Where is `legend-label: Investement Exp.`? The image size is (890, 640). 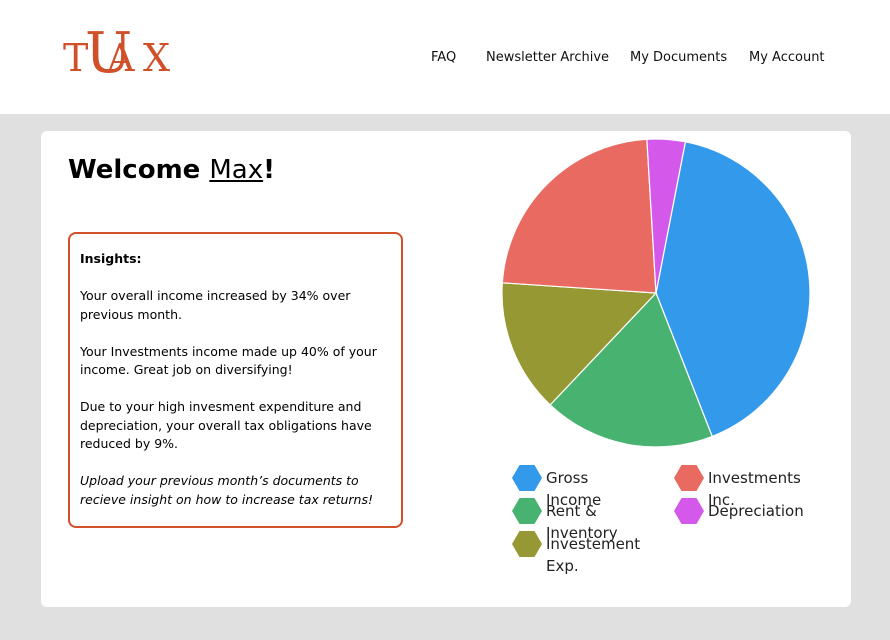
legend-label: Investement Exp. is located at coordinates (593, 555).